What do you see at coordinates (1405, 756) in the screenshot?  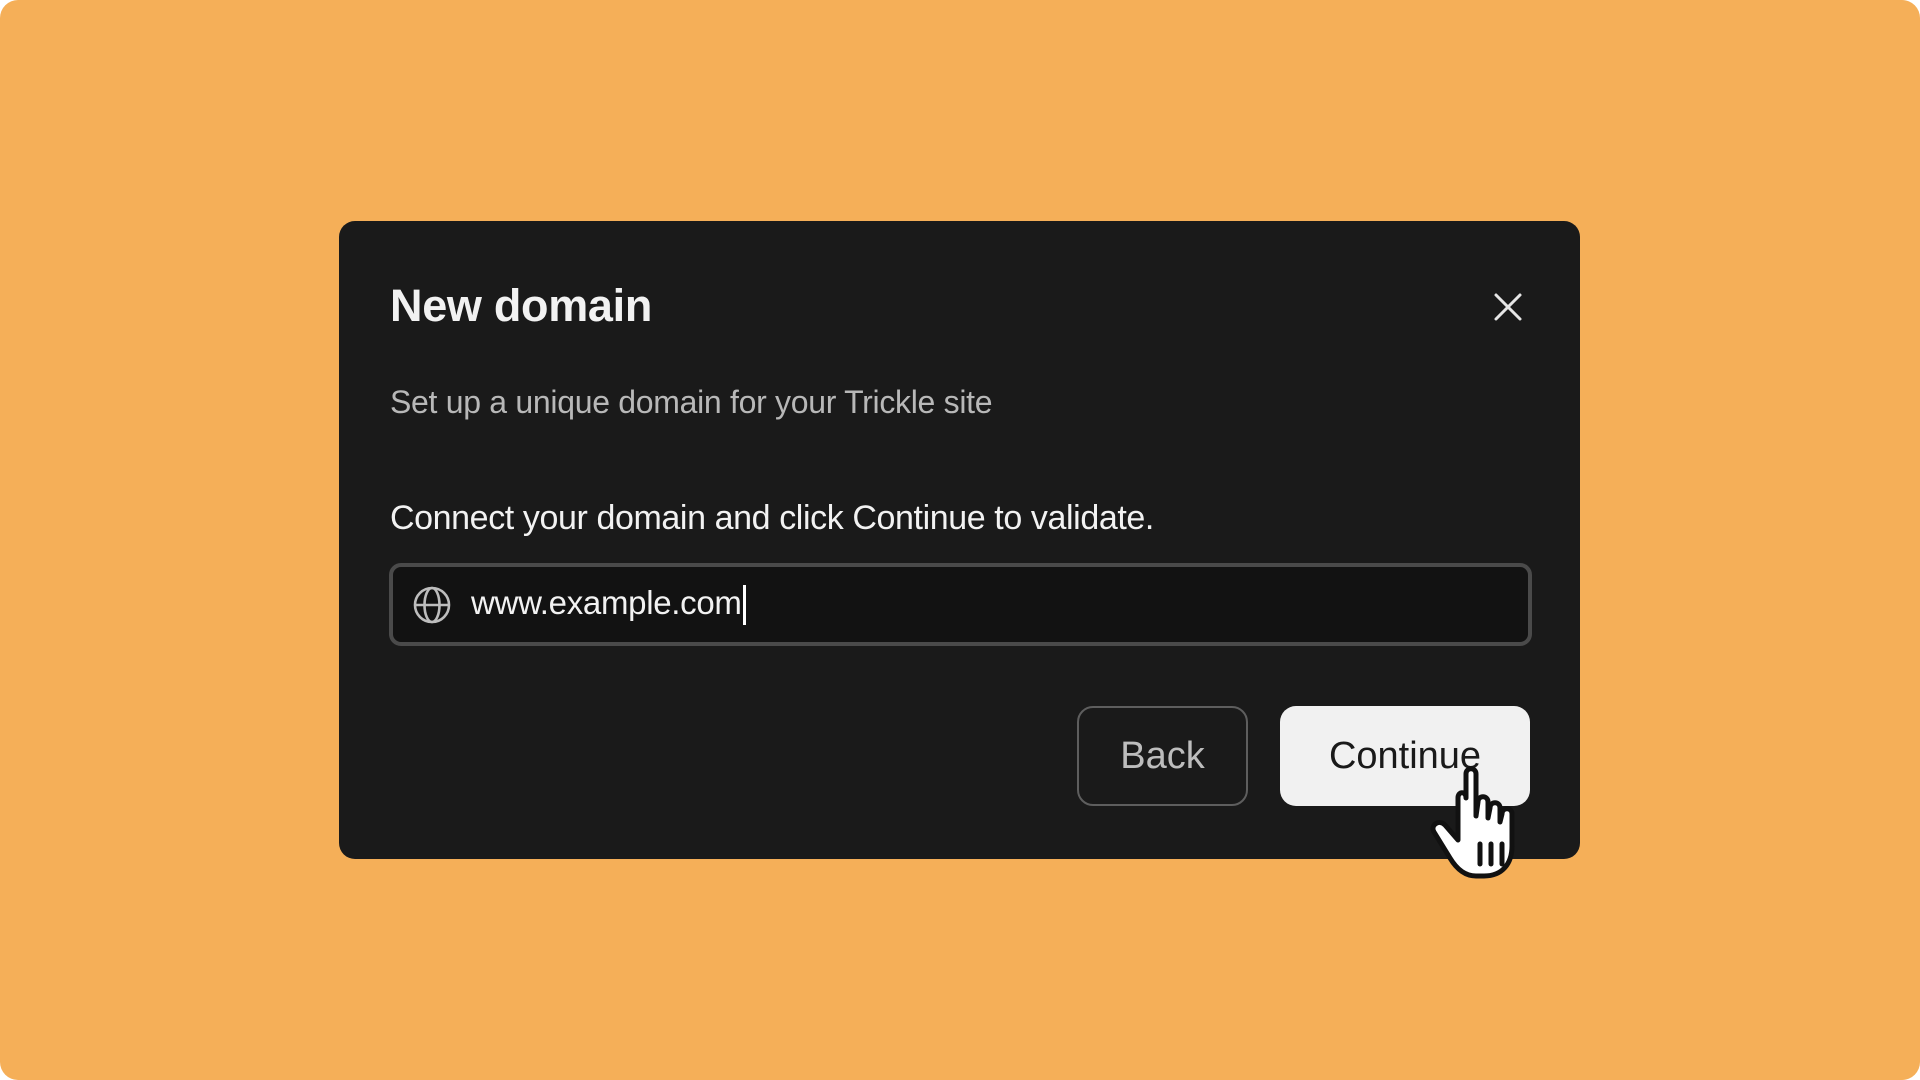 I see `continue-button: Continue` at bounding box center [1405, 756].